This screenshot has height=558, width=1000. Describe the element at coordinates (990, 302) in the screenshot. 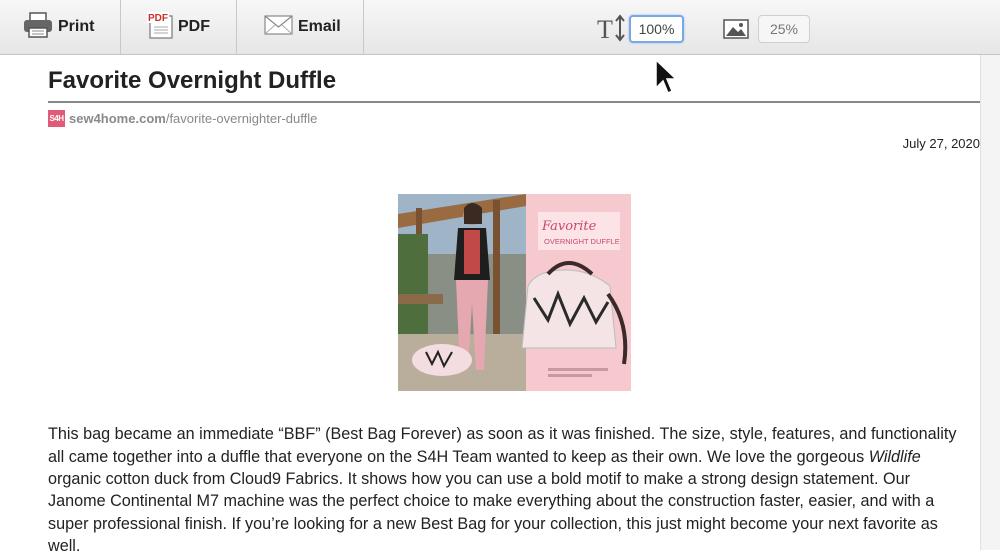

I see `scrollbar` at that location.